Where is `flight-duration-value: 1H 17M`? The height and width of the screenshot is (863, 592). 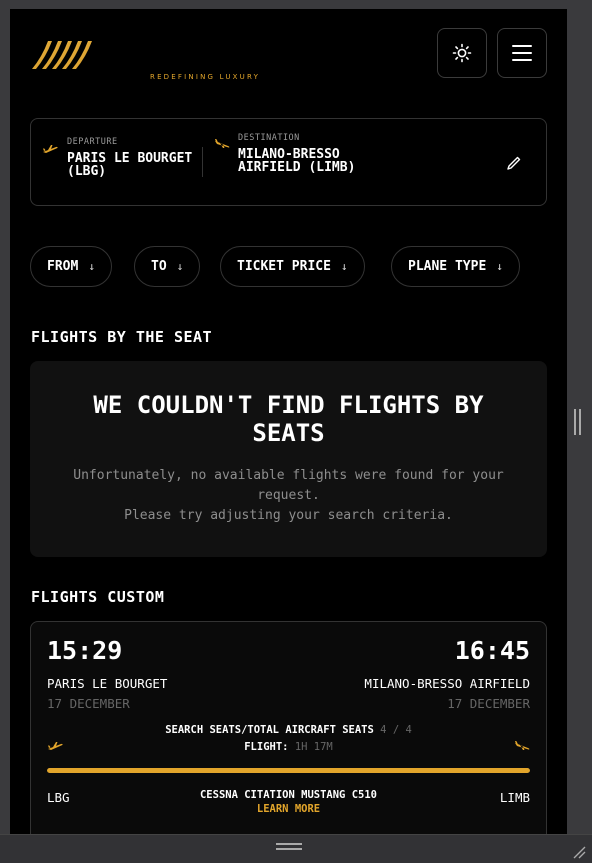
flight-duration-value: 1H 17M is located at coordinates (313, 747).